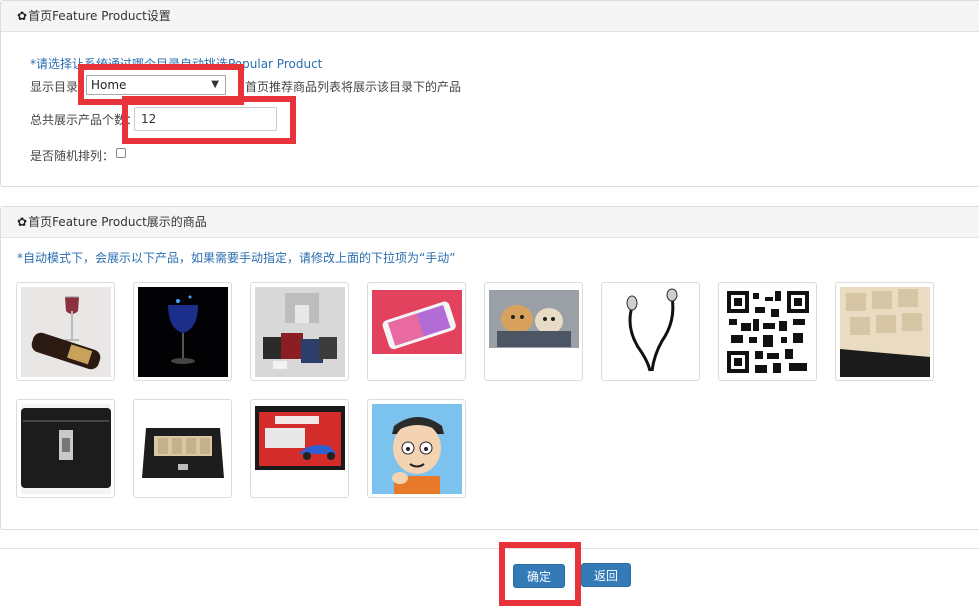  I want to click on category-label: 显示目录, so click(54, 87).